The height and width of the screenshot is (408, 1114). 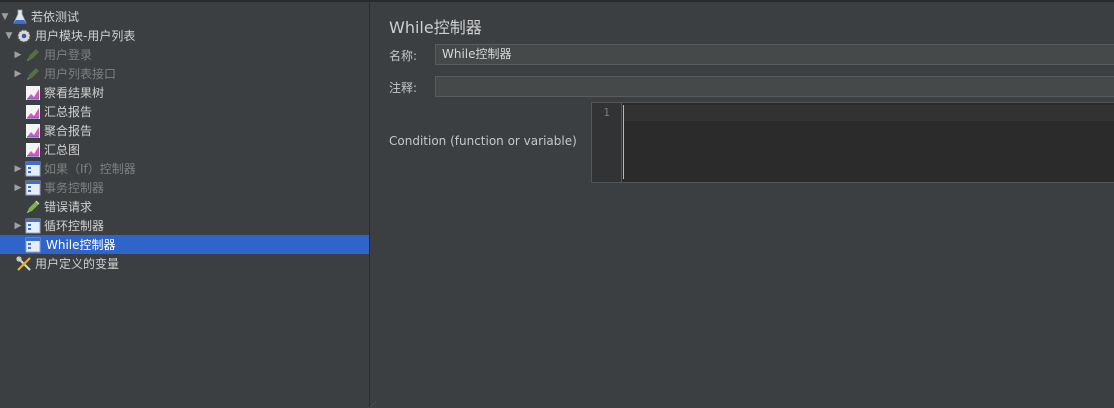 What do you see at coordinates (184, 187) in the screenshot?
I see `tree-item-transaction-controller: ▶ 事务控制器` at bounding box center [184, 187].